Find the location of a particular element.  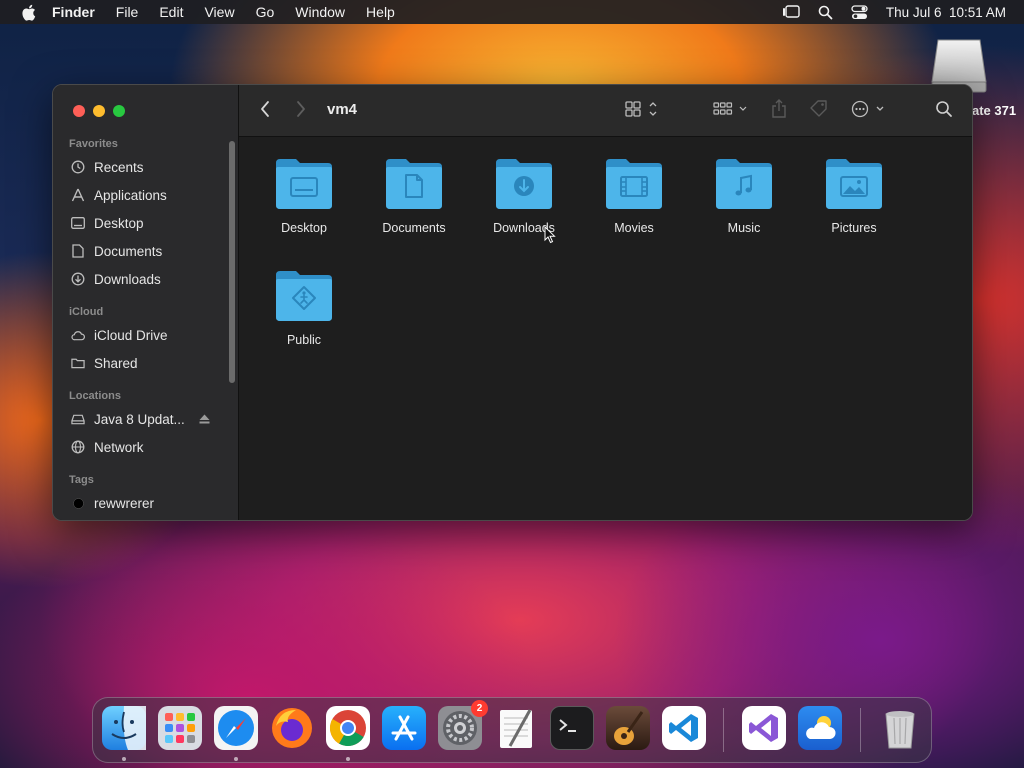

safari-icon is located at coordinates (236, 728).